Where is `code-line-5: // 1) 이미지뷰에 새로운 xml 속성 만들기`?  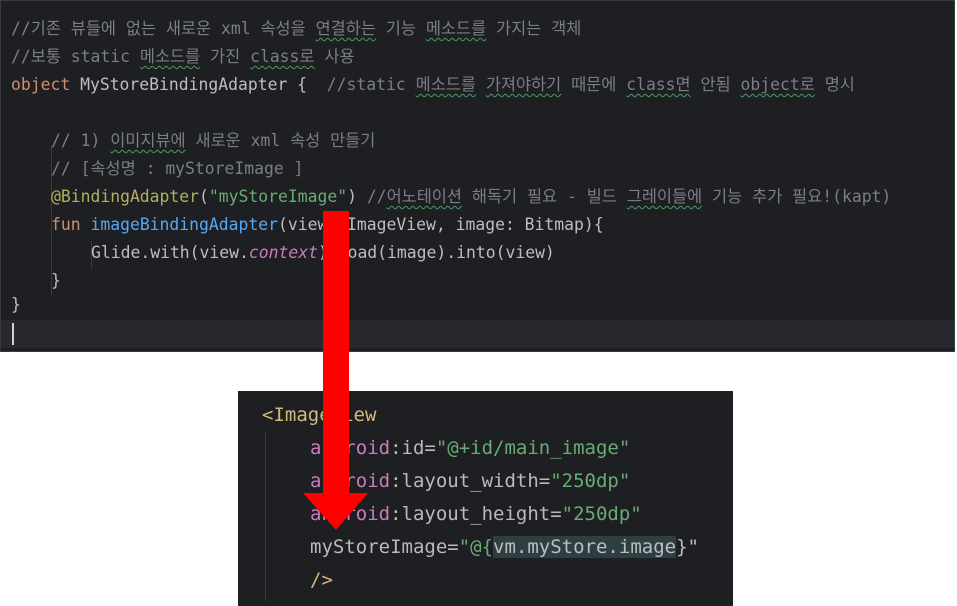
code-line-5: // 1) 이미지뷰에 새로운 xml 속성 만들기 is located at coordinates (213, 140).